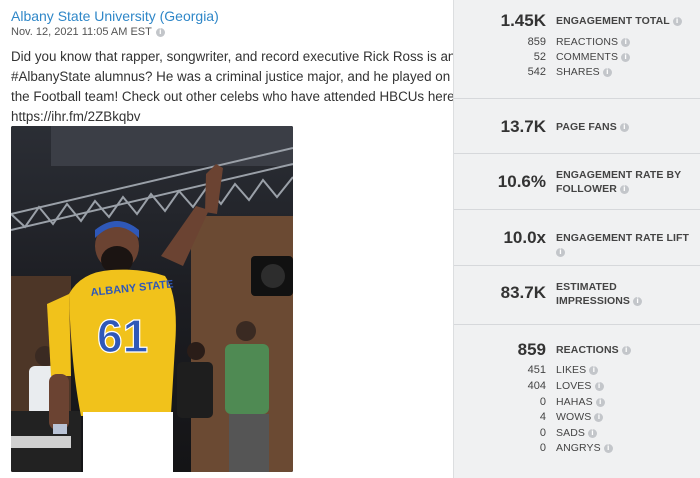 This screenshot has height=478, width=700. I want to click on engagement-row-label-text: COMMENTS, so click(587, 57).